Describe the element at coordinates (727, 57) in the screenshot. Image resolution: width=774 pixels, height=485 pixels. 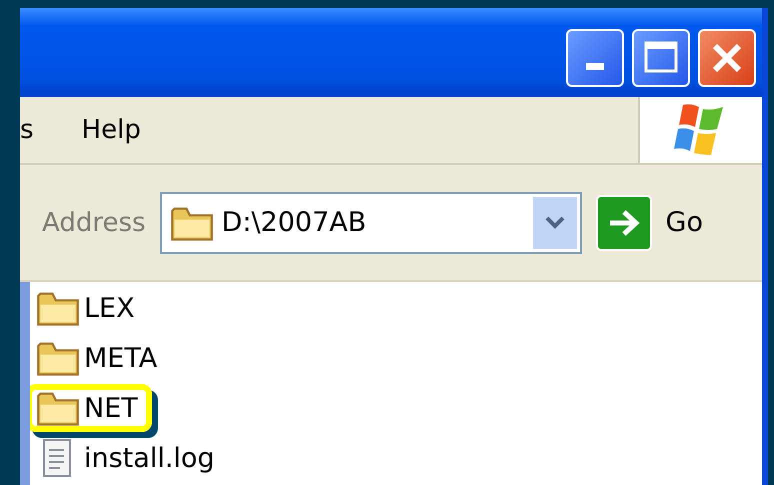
I see `close-button` at that location.